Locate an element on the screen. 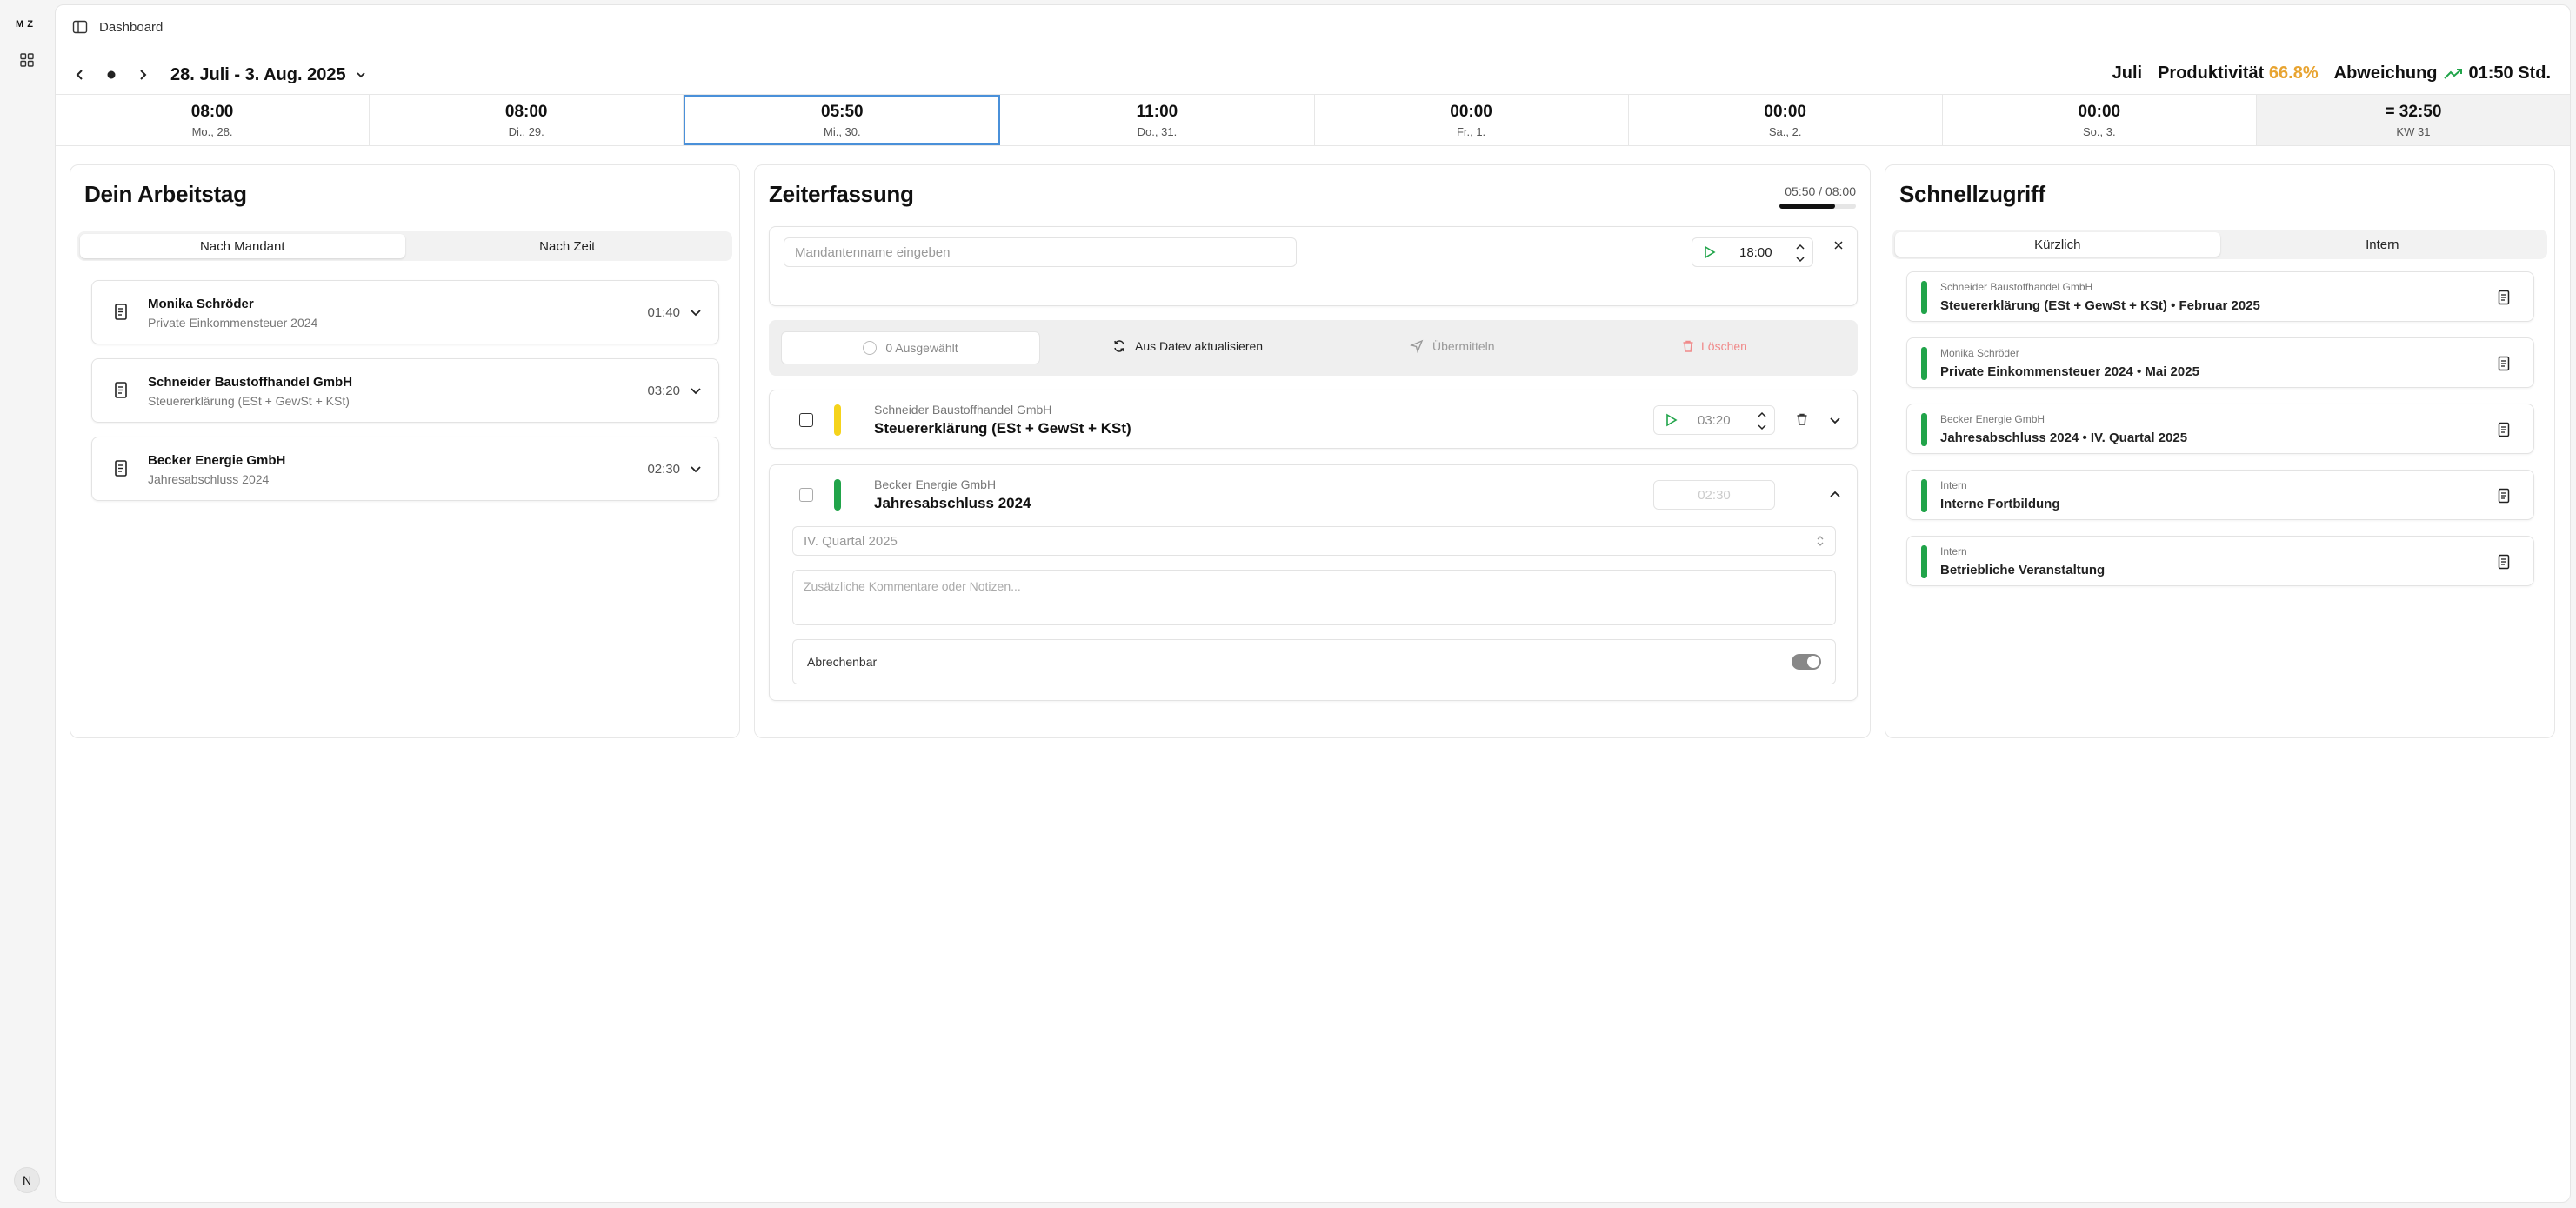 The image size is (2576, 1208). panel-title: Schnellzugriff is located at coordinates (1972, 194).